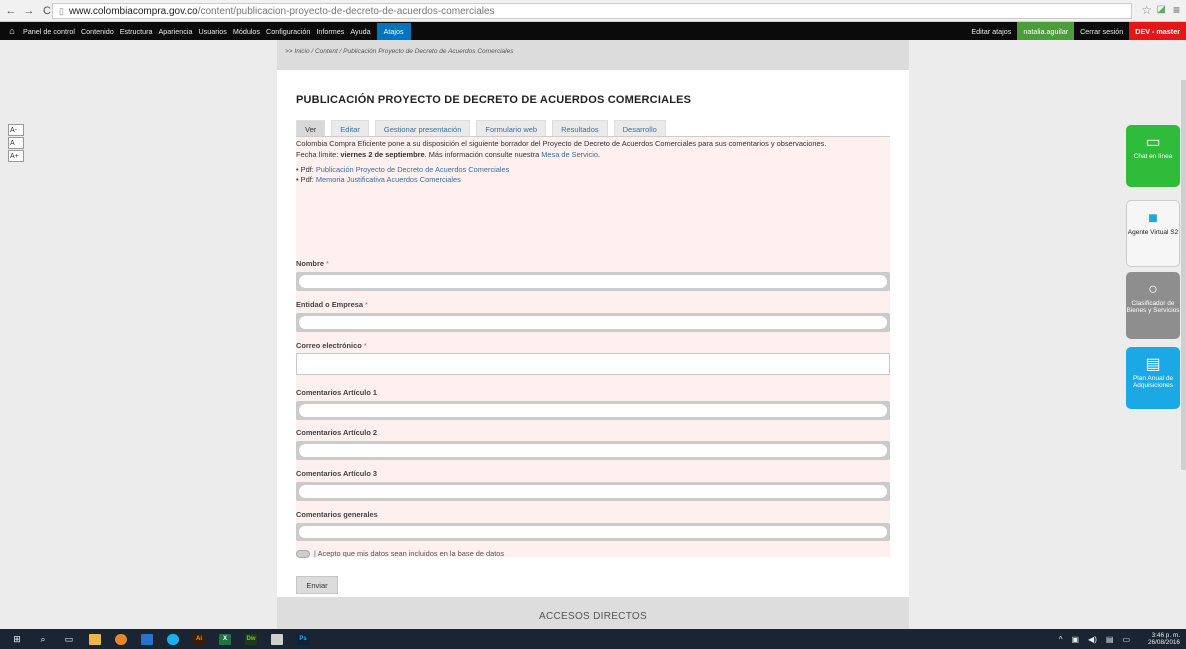 The width and height of the screenshot is (1186, 649). I want to click on task-view-icon: ▭, so click(69, 639).